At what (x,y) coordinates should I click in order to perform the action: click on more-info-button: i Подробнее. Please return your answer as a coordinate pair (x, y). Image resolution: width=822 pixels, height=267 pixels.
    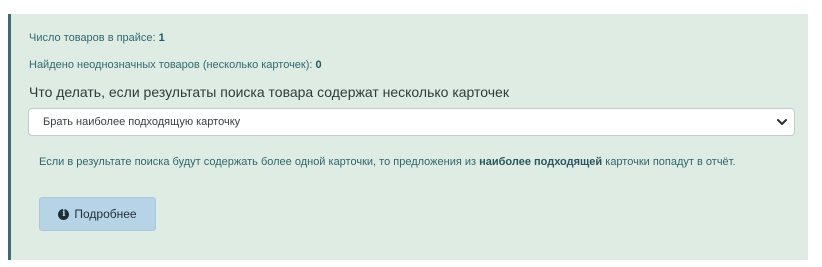
    Looking at the image, I should click on (97, 214).